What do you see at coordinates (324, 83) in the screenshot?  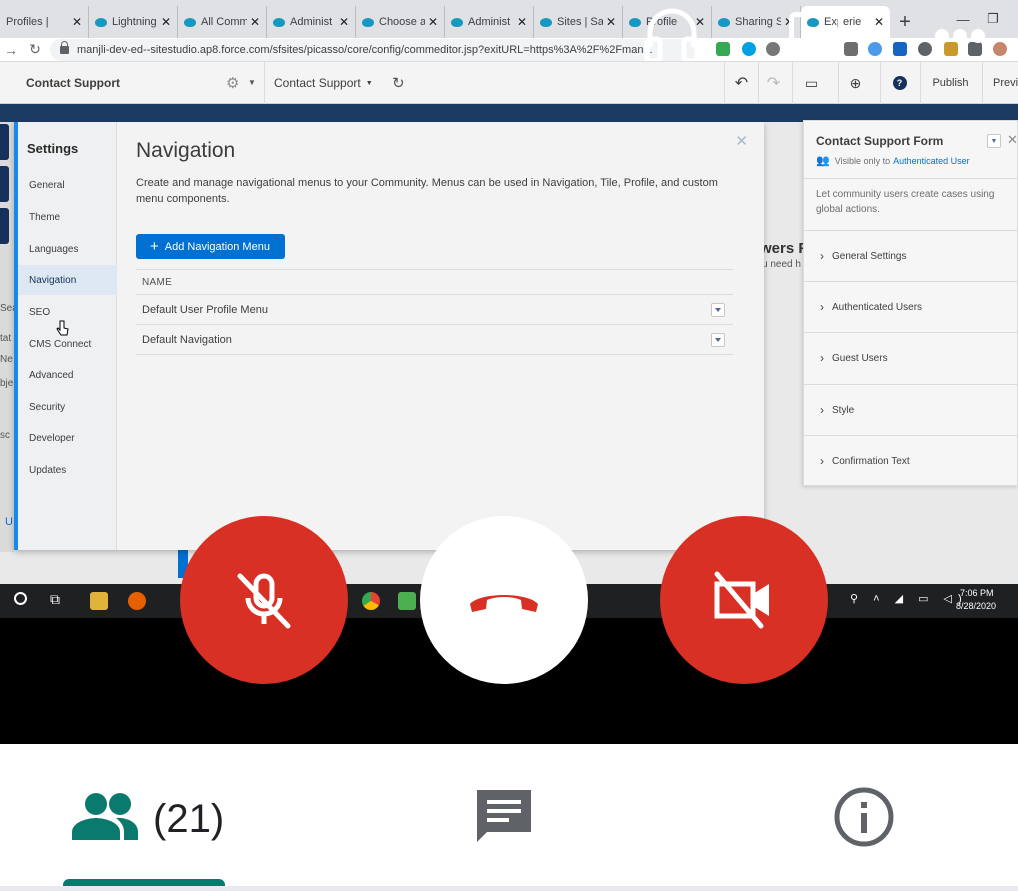 I see `page-selector: Contact Support ▼` at bounding box center [324, 83].